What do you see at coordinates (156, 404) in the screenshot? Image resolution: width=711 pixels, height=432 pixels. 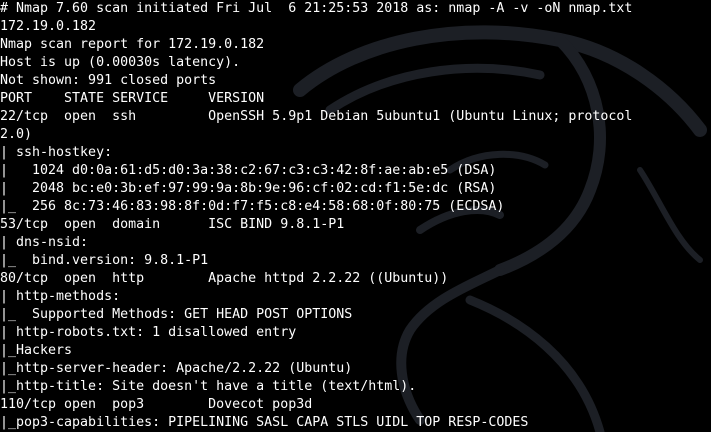 I see `terminal-line: 110/tcp open pop3 Dovecot pop3d` at bounding box center [156, 404].